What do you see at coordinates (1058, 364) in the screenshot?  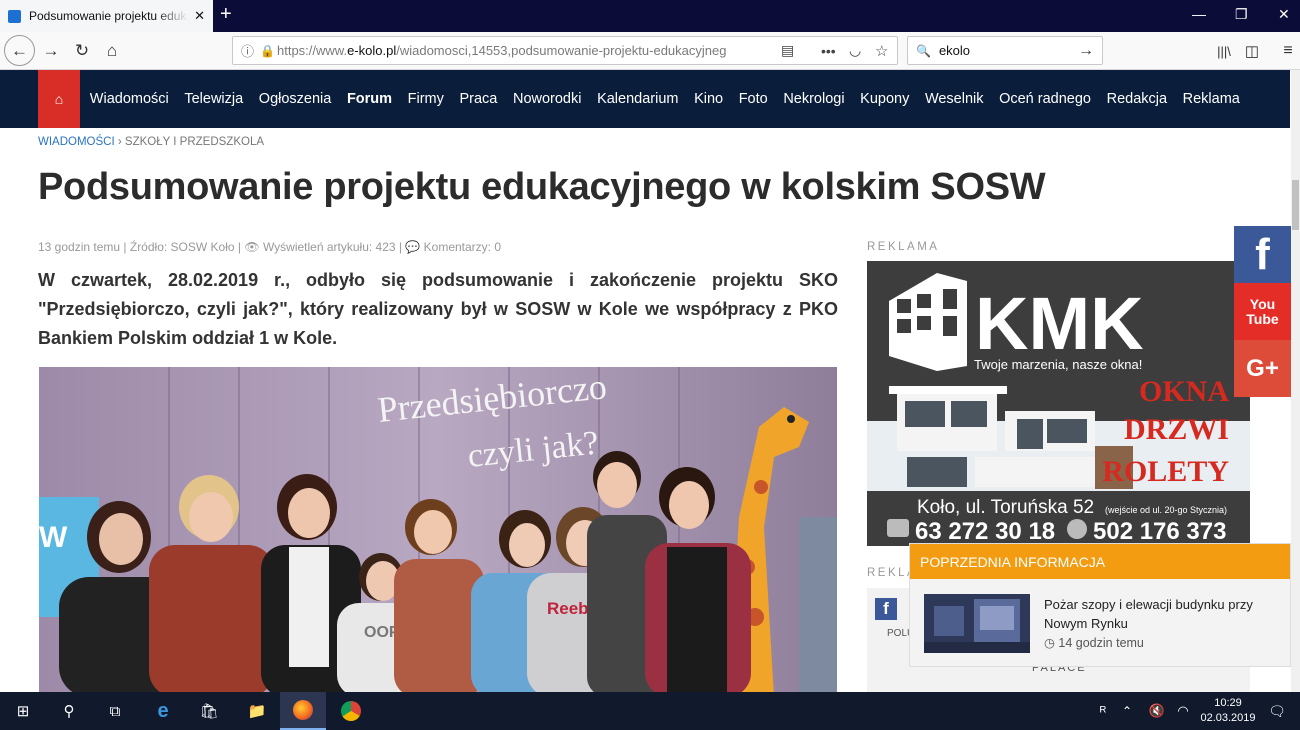 I see `kmk-slogan: Twoje marzenia, nasze okna!` at bounding box center [1058, 364].